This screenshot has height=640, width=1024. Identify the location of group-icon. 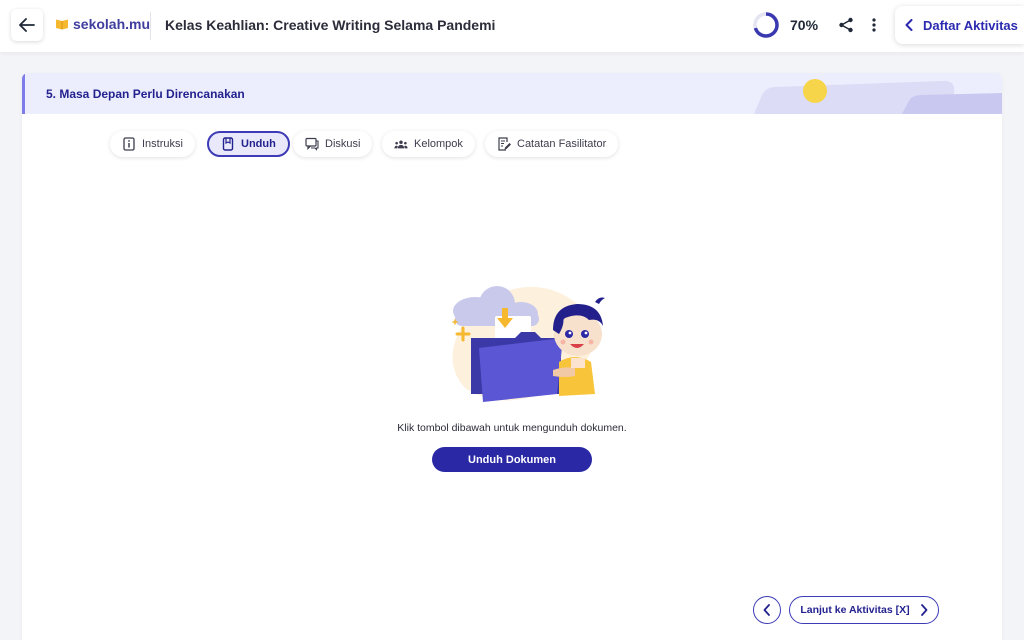
(401, 144).